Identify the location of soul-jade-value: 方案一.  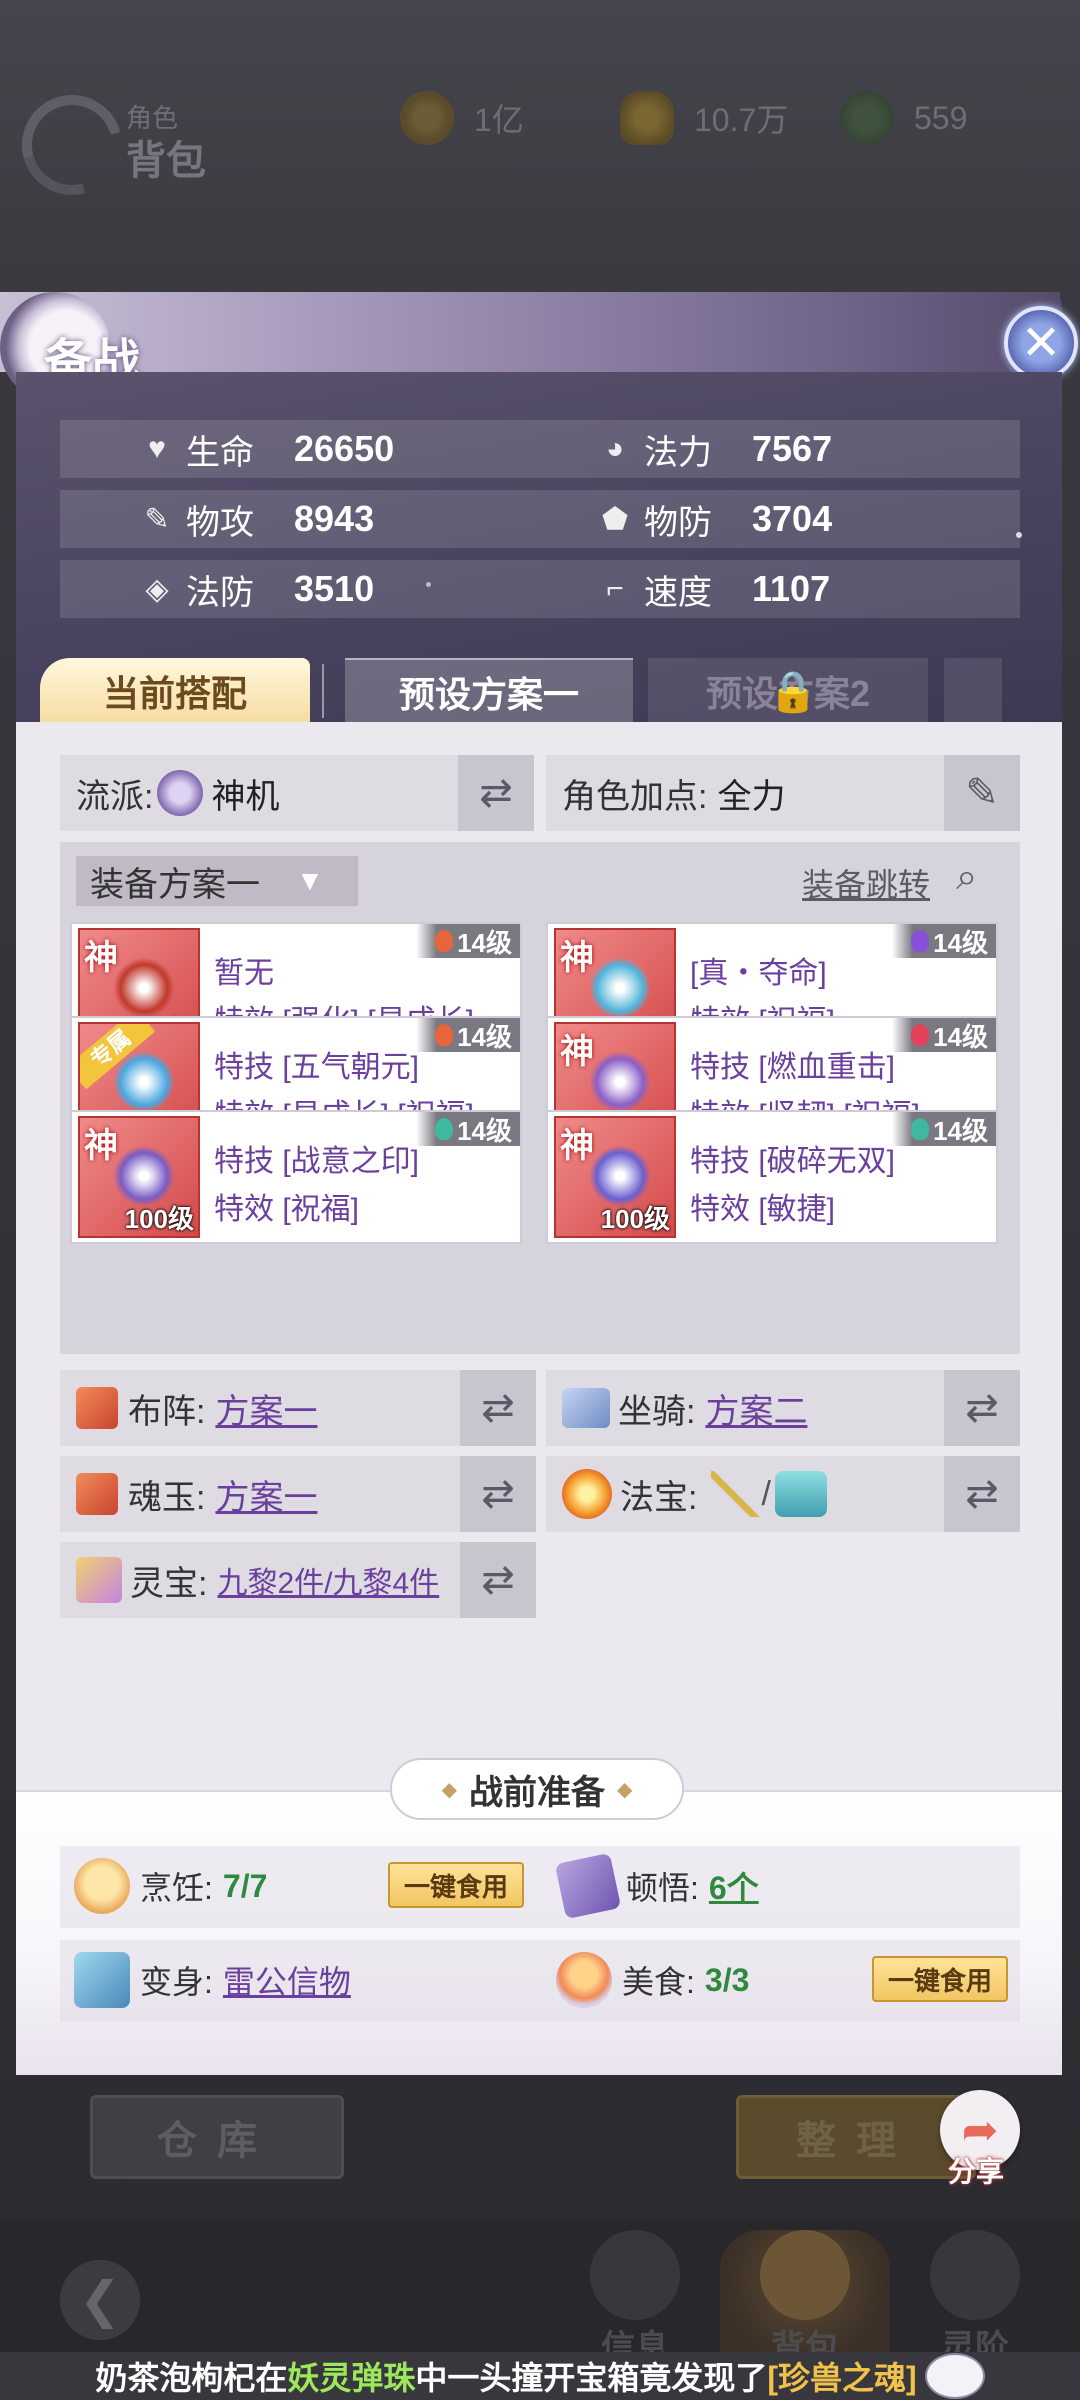
(266, 1494).